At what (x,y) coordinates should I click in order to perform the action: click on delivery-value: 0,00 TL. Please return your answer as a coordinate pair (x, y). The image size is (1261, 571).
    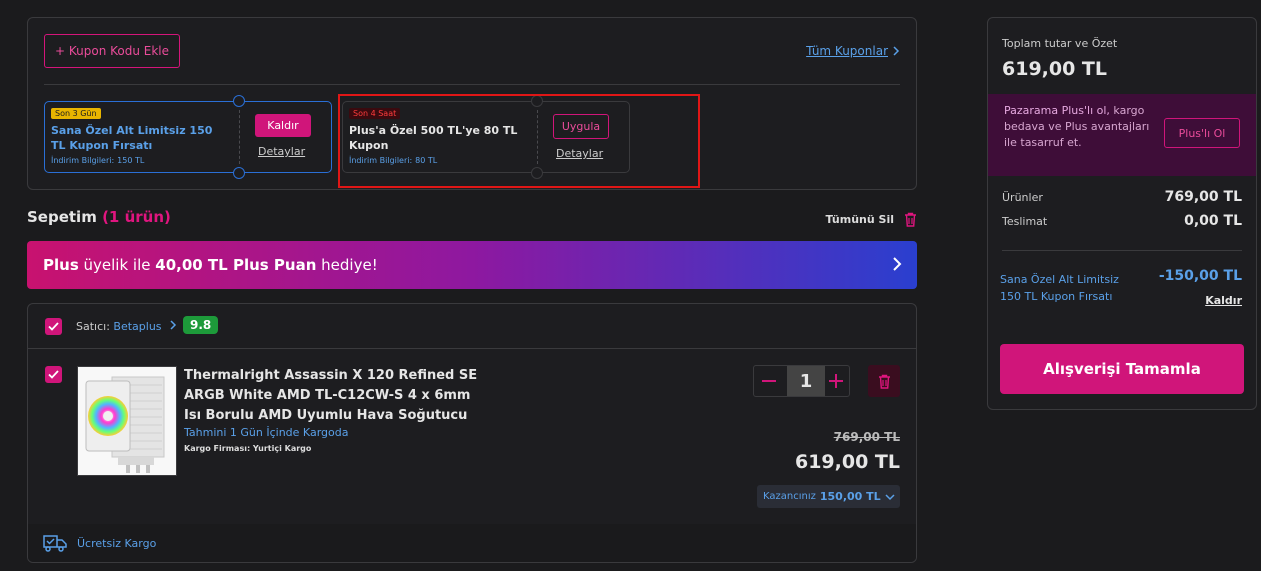
    Looking at the image, I should click on (1213, 221).